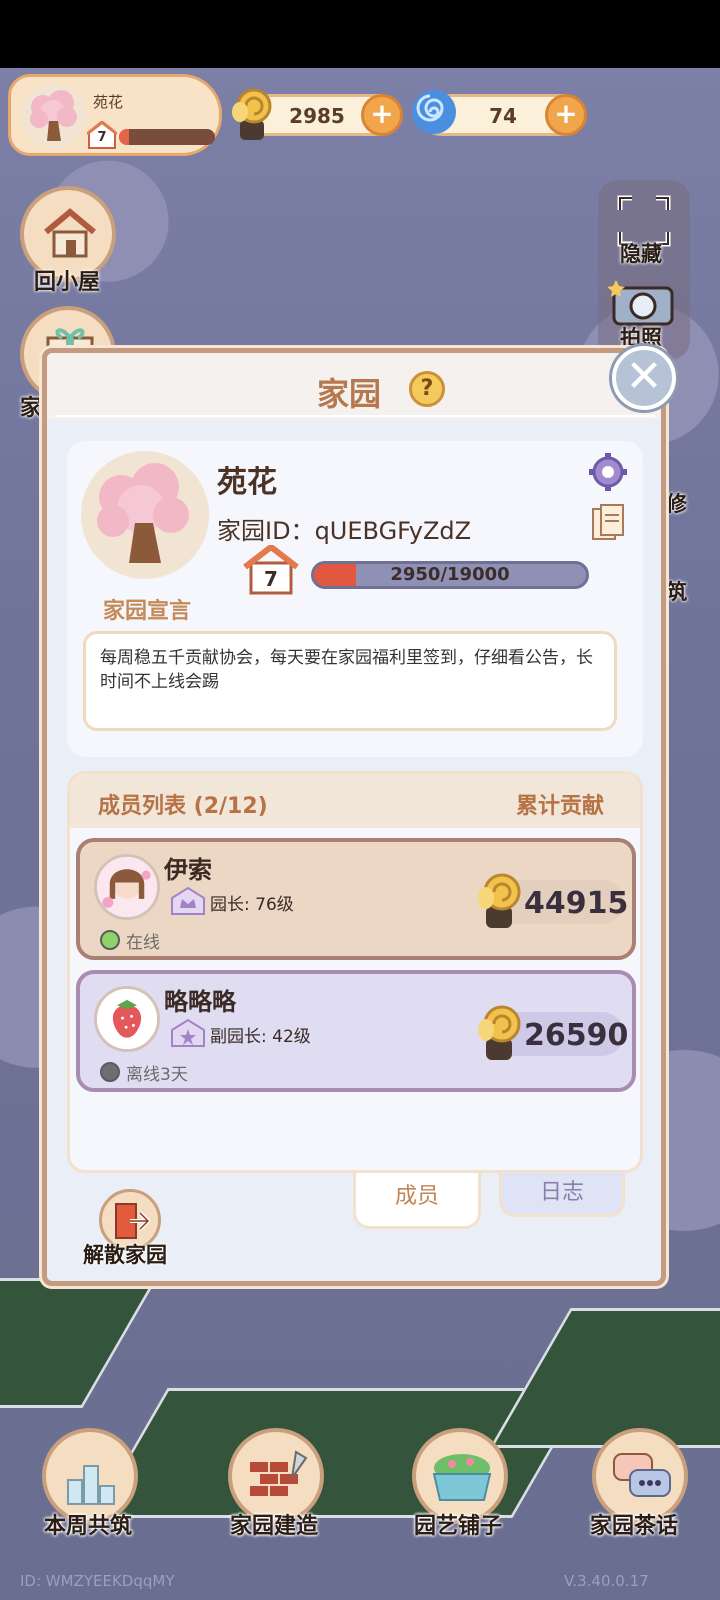  I want to click on chat-bubbles-icon, so click(642, 1475).